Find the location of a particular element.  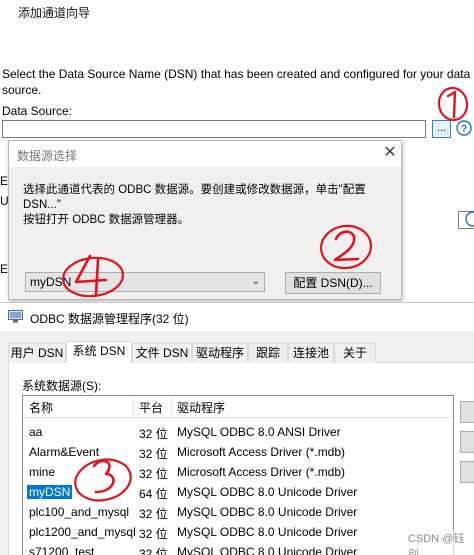

help-icon is located at coordinates (469, 219).